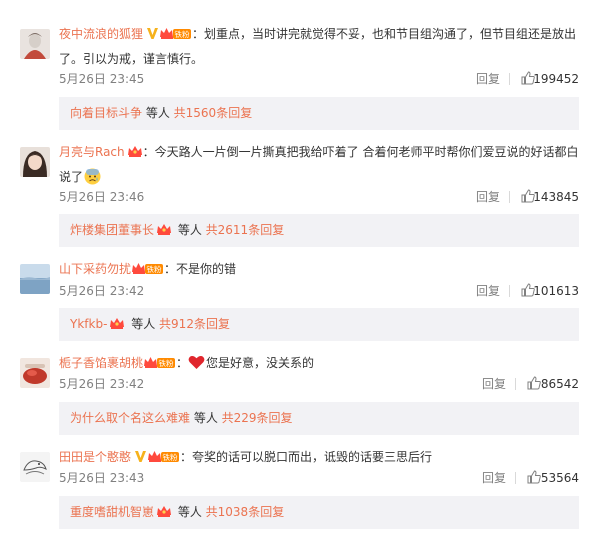 This screenshot has width=597, height=537. I want to click on timestamp: 5月26日 23:45, so click(102, 79).